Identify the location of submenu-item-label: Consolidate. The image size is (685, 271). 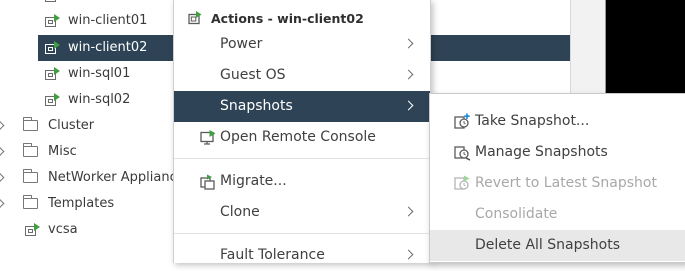
(516, 214).